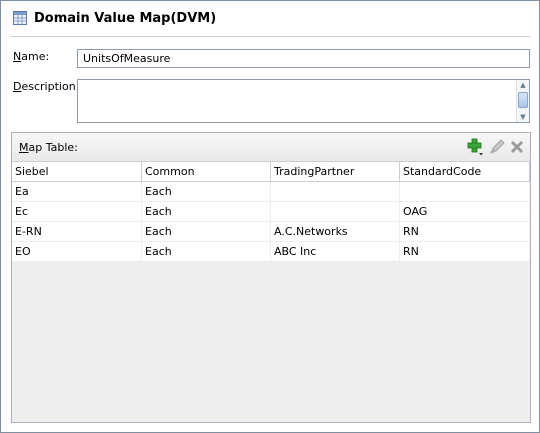  I want to click on description-label: Description:, so click(46, 86).